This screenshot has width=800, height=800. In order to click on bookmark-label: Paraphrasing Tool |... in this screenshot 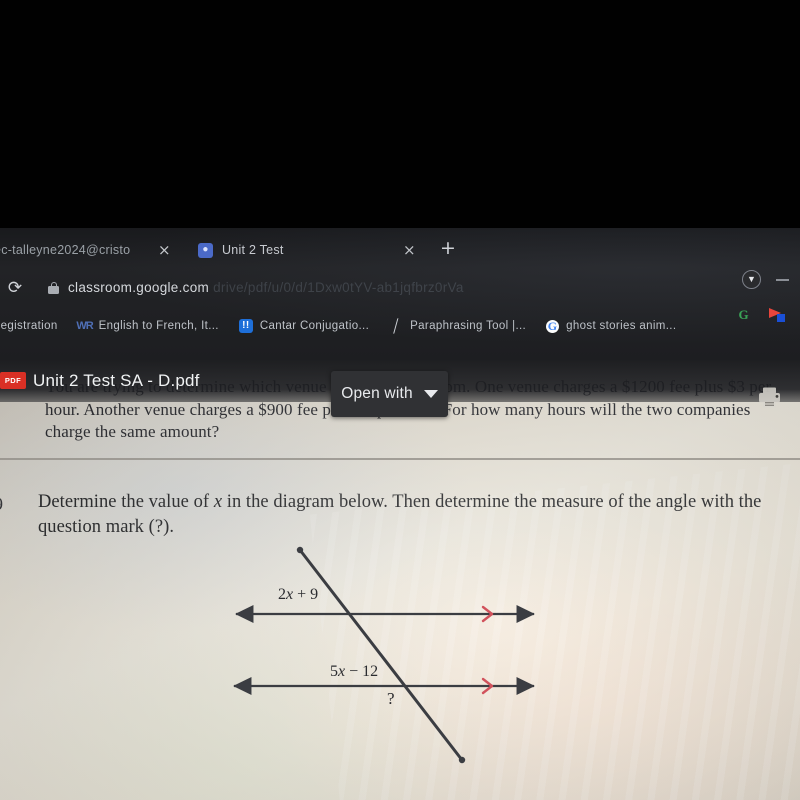, I will do `click(468, 326)`.